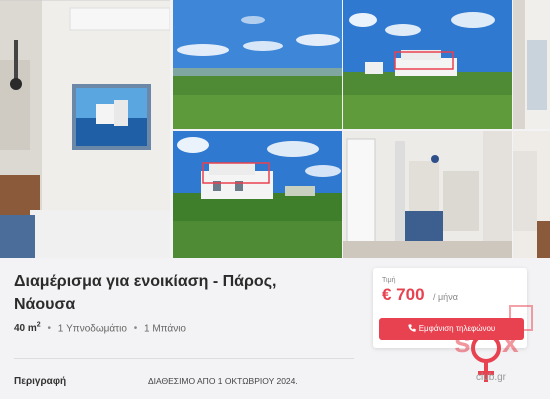 The width and height of the screenshot is (550, 399). Describe the element at coordinates (145, 293) in the screenshot. I see `listing-title: Διαμέρισμα για ενοικίαση - Πάρος, Νάουσα` at that location.